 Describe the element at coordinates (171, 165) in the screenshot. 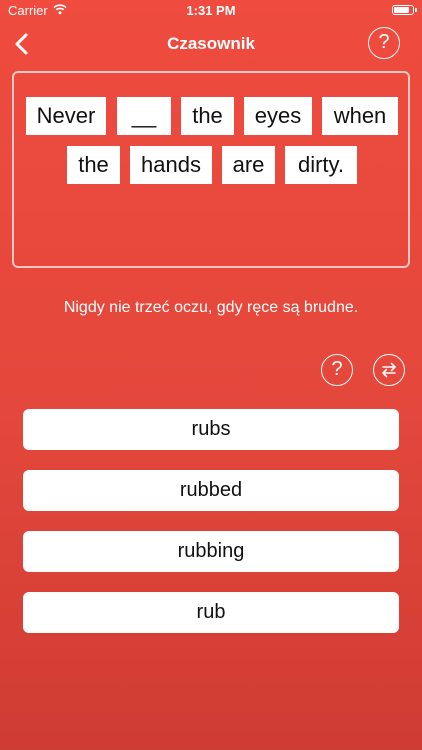

I see `sentence-word: hands` at that location.